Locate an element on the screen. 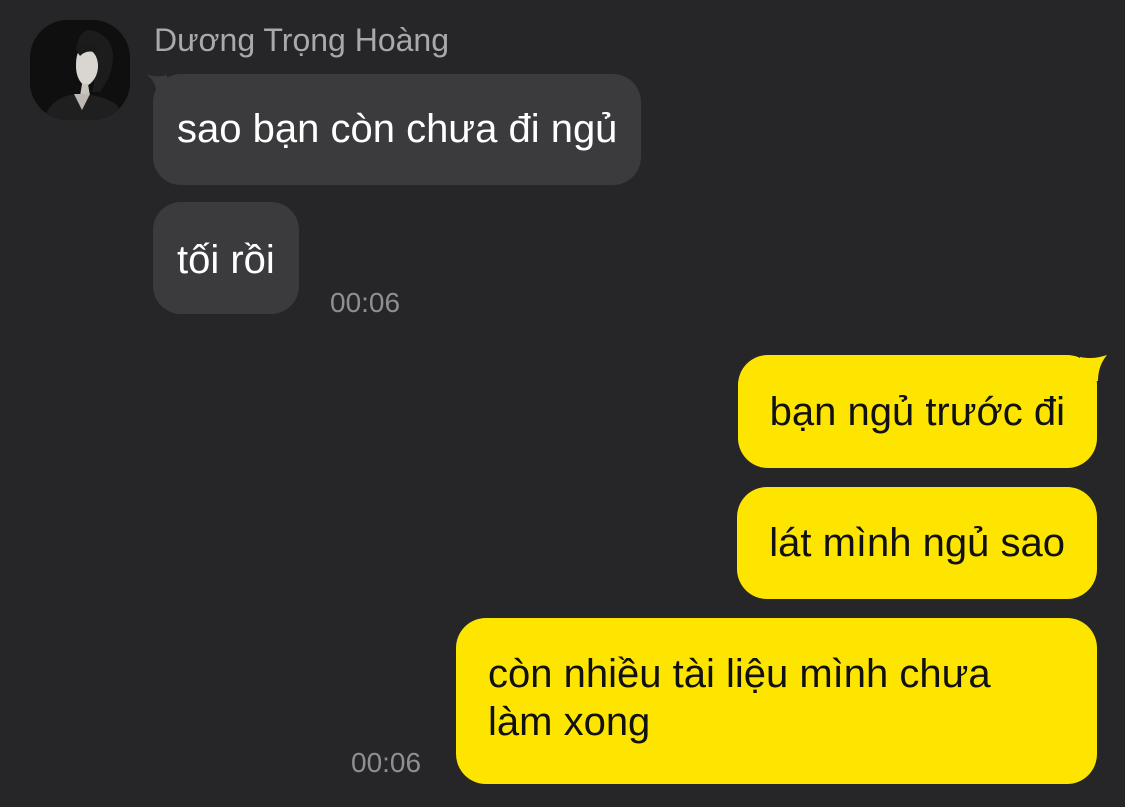  message-text: tối rồi is located at coordinates (226, 260).